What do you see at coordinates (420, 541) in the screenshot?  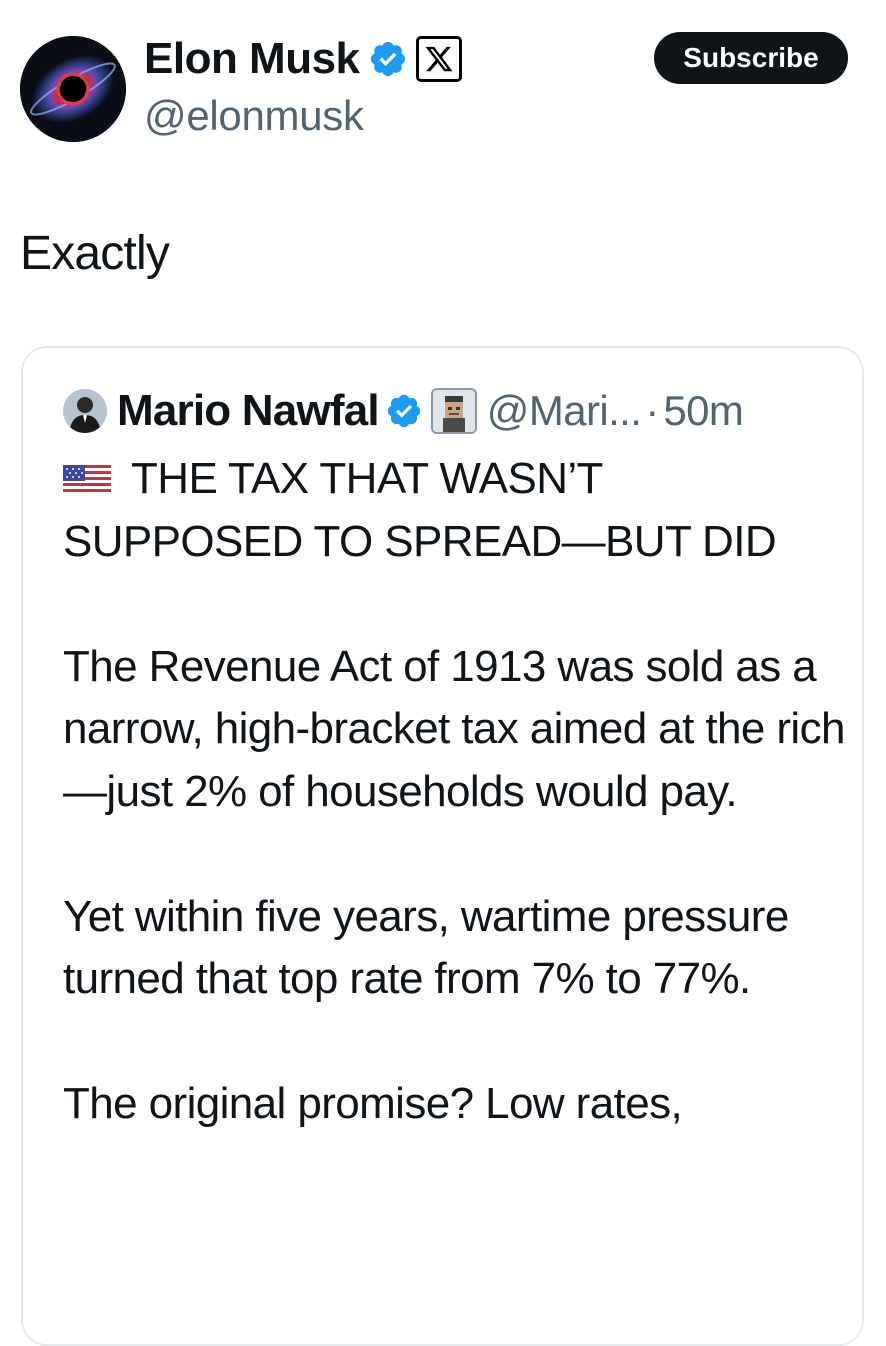 I see `headline-line-2: SUPPOSED TO SPREAD—BUT DID` at bounding box center [420, 541].